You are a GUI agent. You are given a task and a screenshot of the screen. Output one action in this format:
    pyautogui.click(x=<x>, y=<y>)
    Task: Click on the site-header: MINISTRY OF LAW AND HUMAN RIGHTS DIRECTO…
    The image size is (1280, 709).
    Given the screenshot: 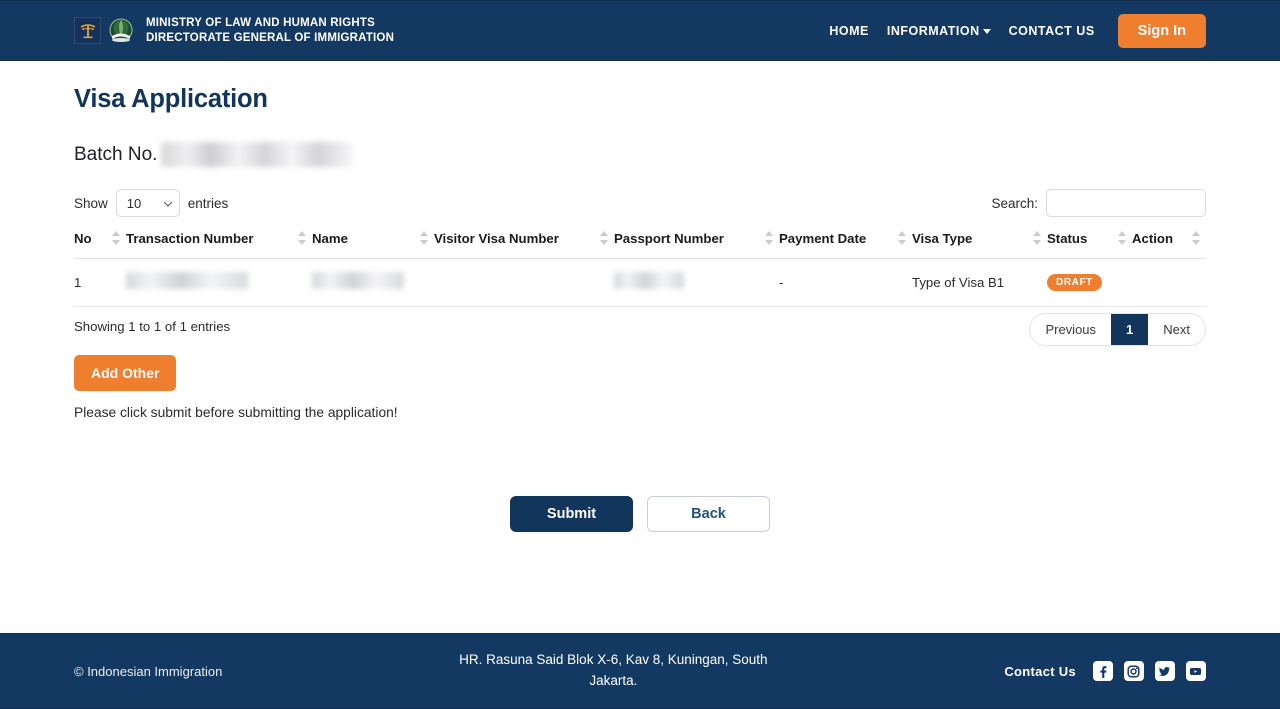 What is the action you would take?
    pyautogui.click(x=640, y=30)
    